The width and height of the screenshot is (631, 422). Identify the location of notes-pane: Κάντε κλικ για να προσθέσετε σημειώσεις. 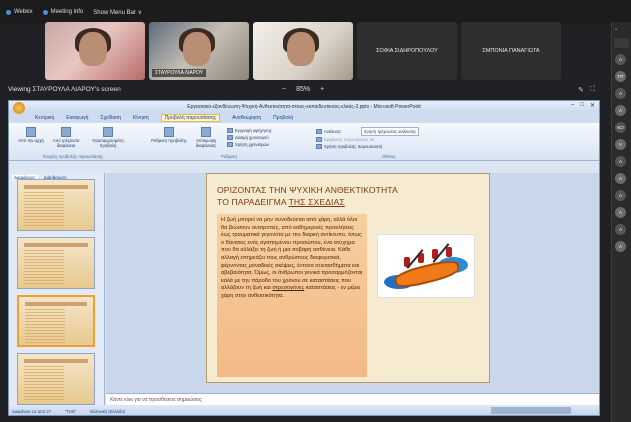
(352, 399).